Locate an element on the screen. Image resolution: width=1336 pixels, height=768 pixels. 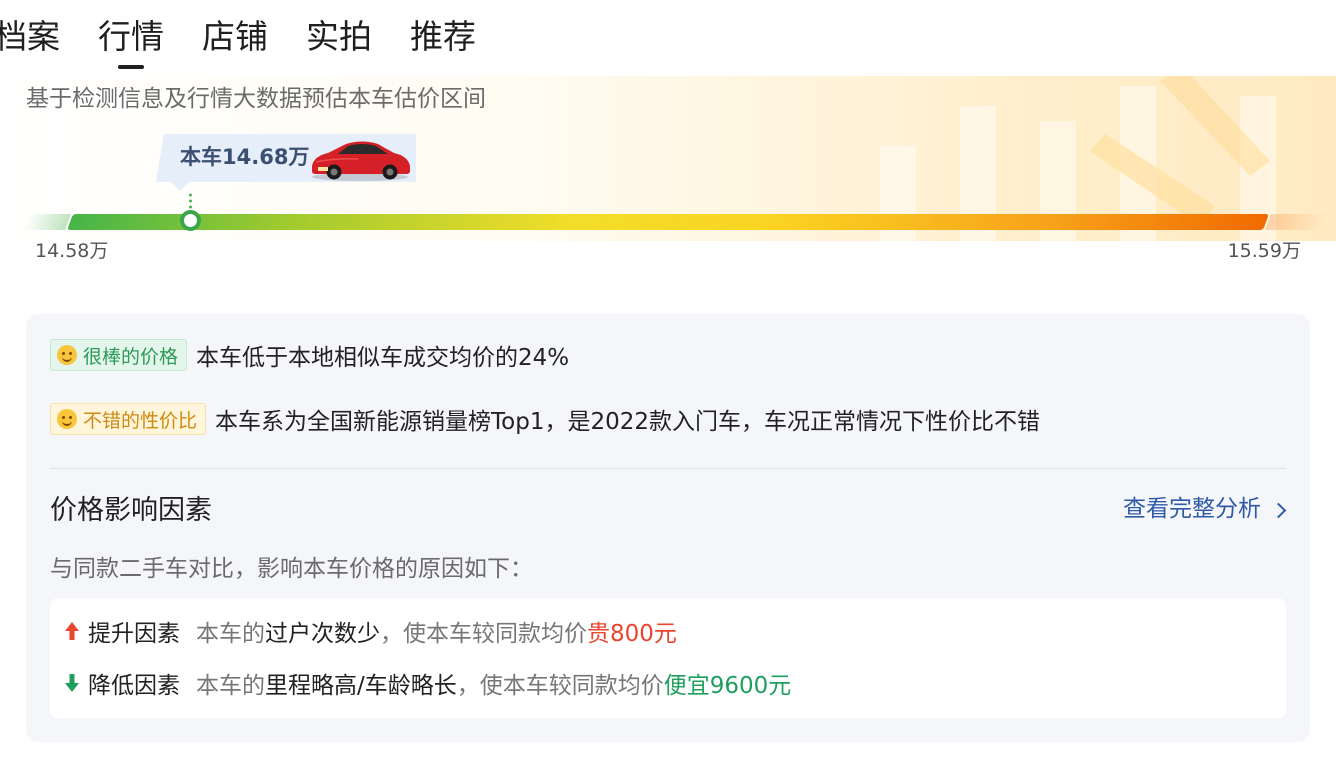
factors-title: 价格影响因素 is located at coordinates (131, 510).